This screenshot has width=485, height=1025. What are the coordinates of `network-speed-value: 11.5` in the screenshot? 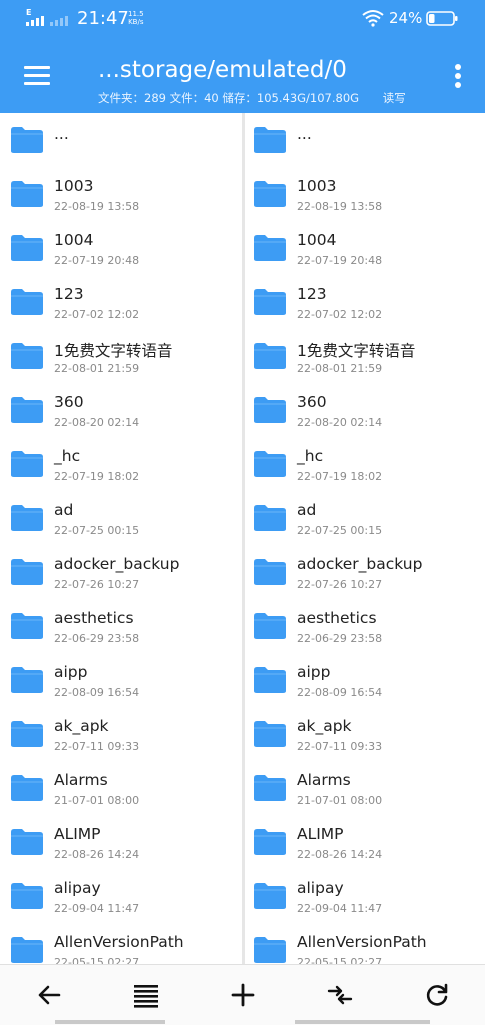 It's located at (136, 14).